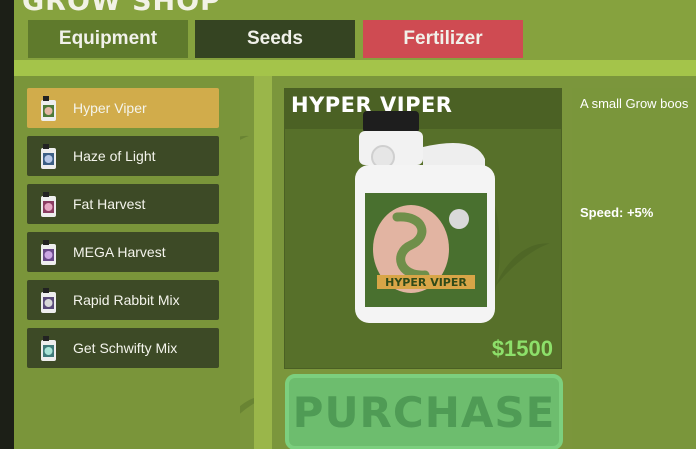  What do you see at coordinates (109, 204) in the screenshot?
I see `item-label: Fat Harvest` at bounding box center [109, 204].